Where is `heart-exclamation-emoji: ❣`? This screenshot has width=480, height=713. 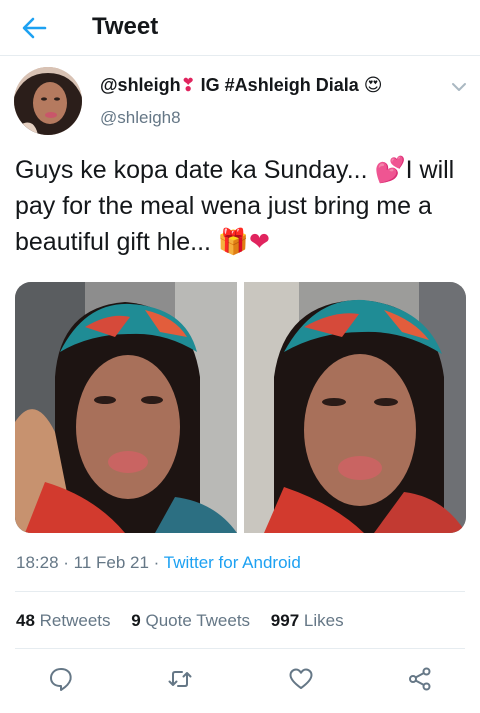
heart-exclamation-emoji: ❣ is located at coordinates (188, 85).